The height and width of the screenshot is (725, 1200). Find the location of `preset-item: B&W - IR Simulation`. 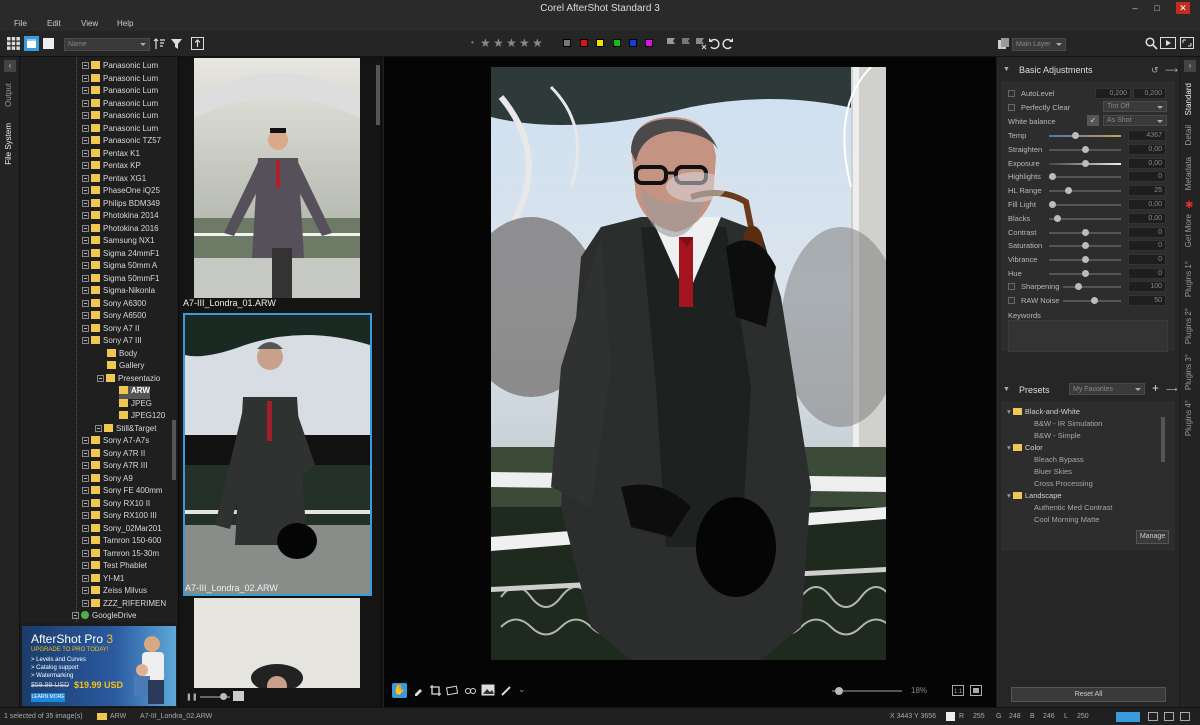

preset-item: B&W - IR Simulation is located at coordinates (1068, 423).